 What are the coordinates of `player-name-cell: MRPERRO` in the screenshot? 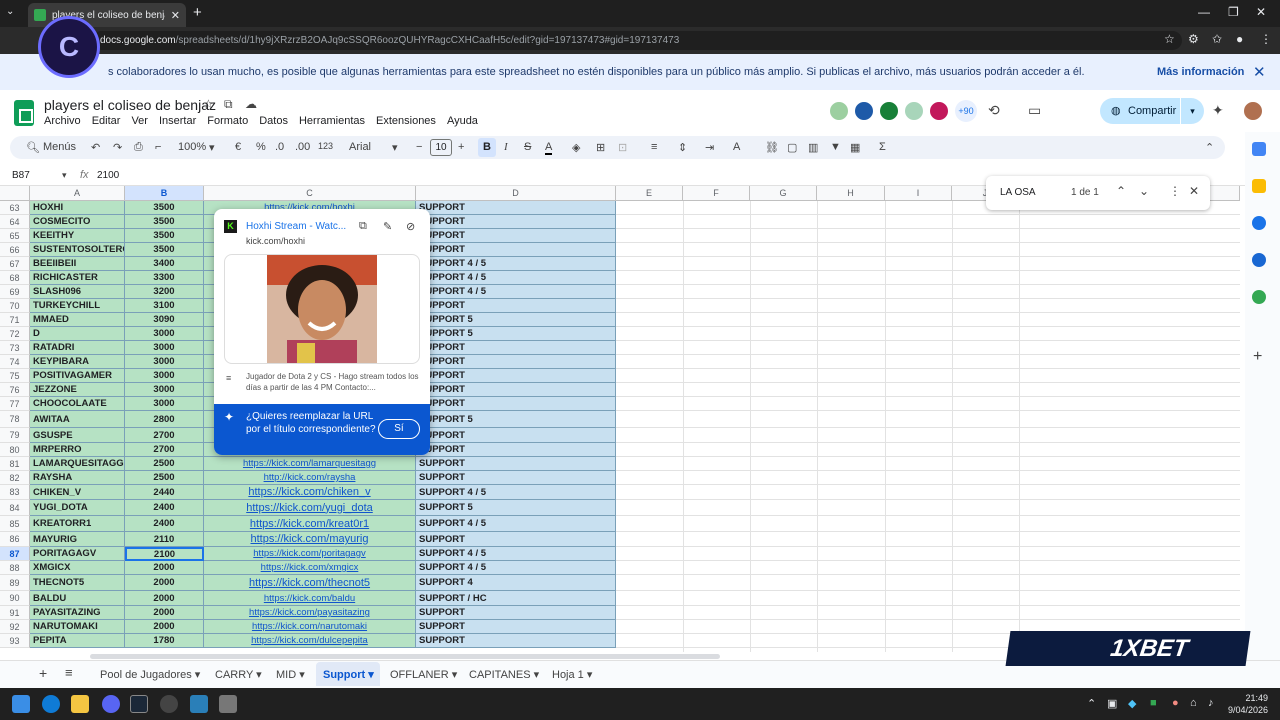 It's located at (77, 450).